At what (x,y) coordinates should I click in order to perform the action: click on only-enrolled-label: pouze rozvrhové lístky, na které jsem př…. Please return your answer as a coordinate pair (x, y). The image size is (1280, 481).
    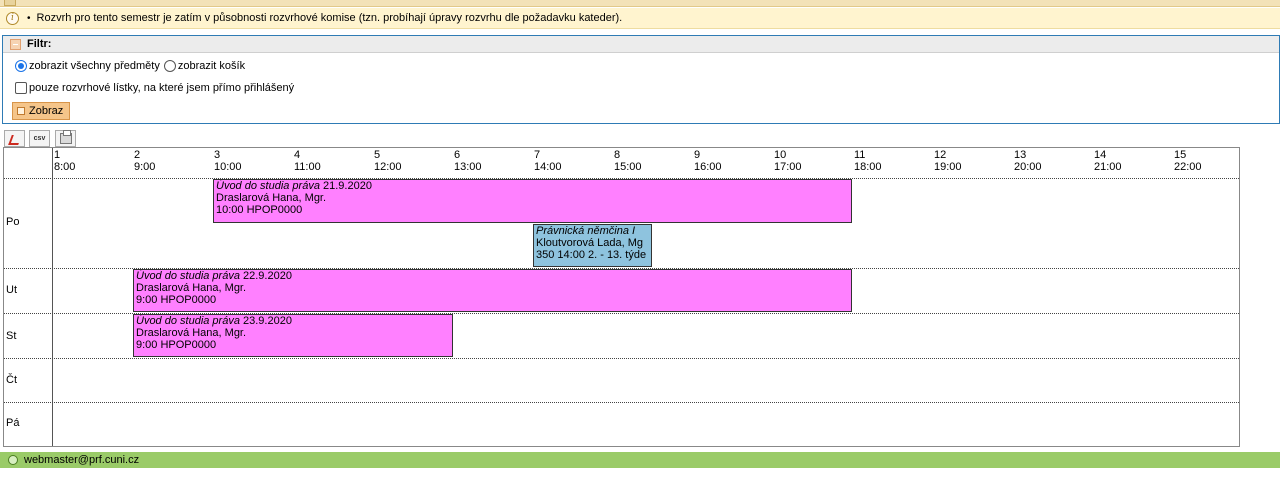
    Looking at the image, I should click on (161, 88).